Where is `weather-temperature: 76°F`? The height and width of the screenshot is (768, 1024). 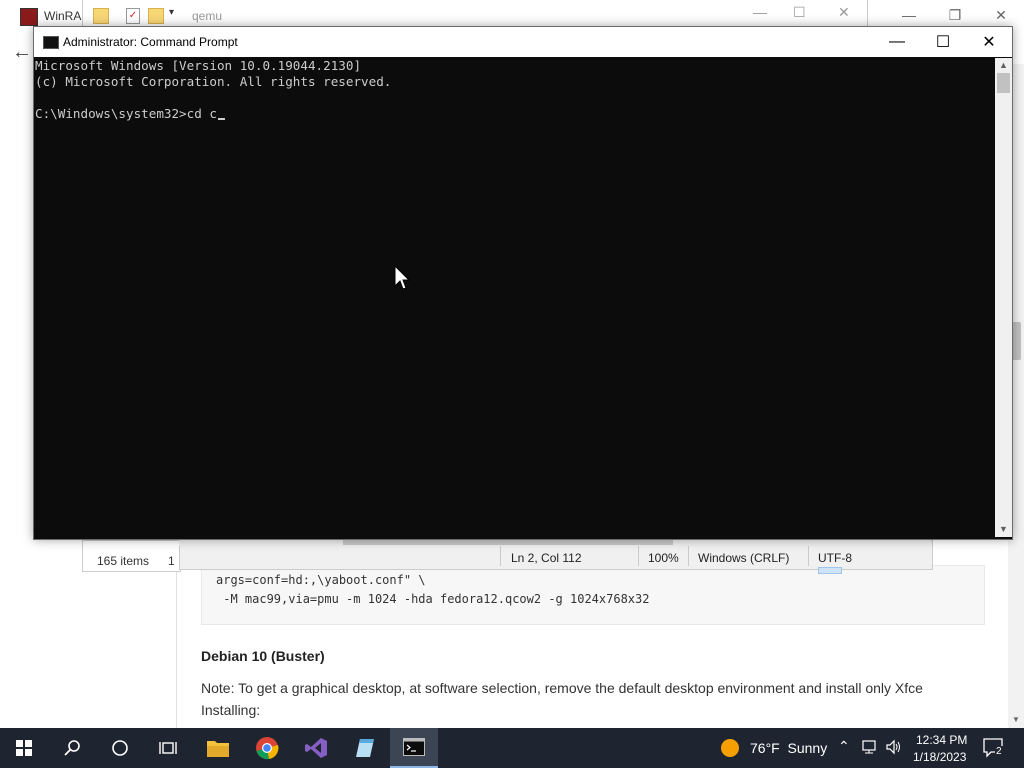 weather-temperature: 76°F is located at coordinates (765, 748).